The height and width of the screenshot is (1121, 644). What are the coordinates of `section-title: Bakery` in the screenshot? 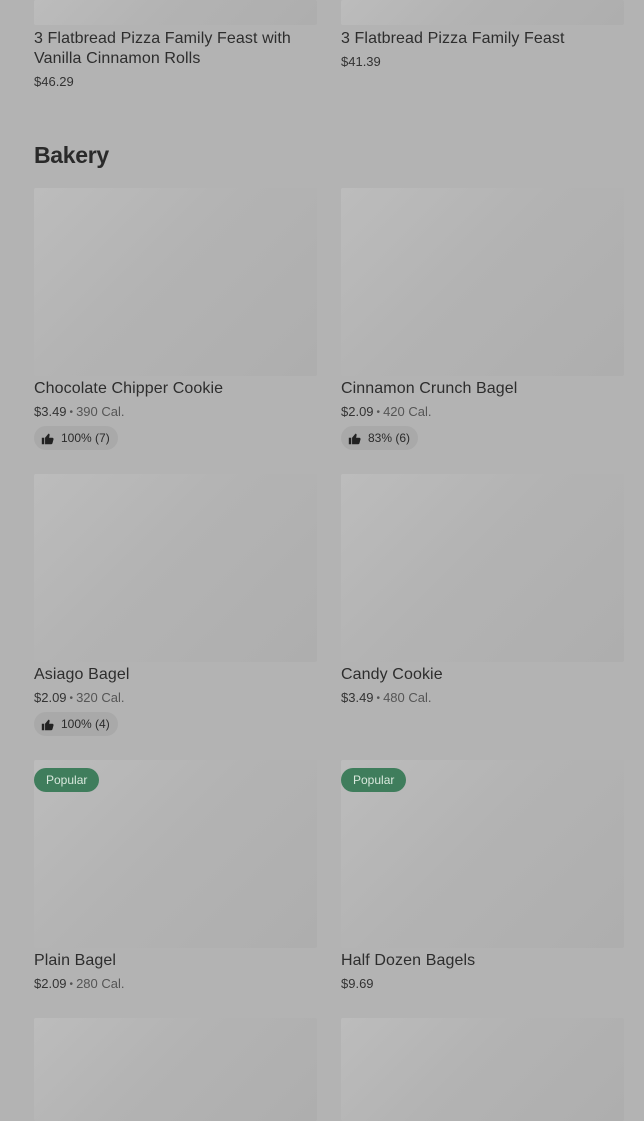 It's located at (71, 155).